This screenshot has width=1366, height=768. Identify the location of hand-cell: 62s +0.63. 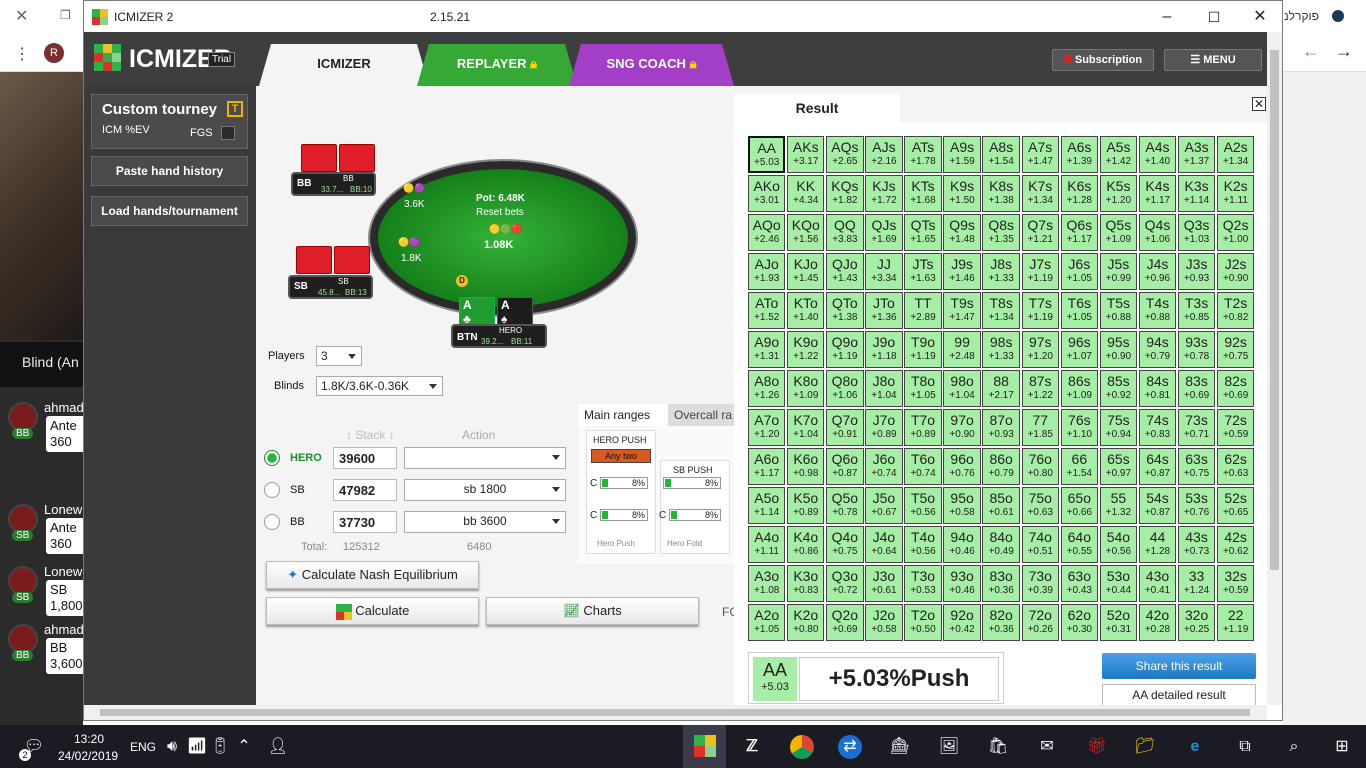
(1235, 466).